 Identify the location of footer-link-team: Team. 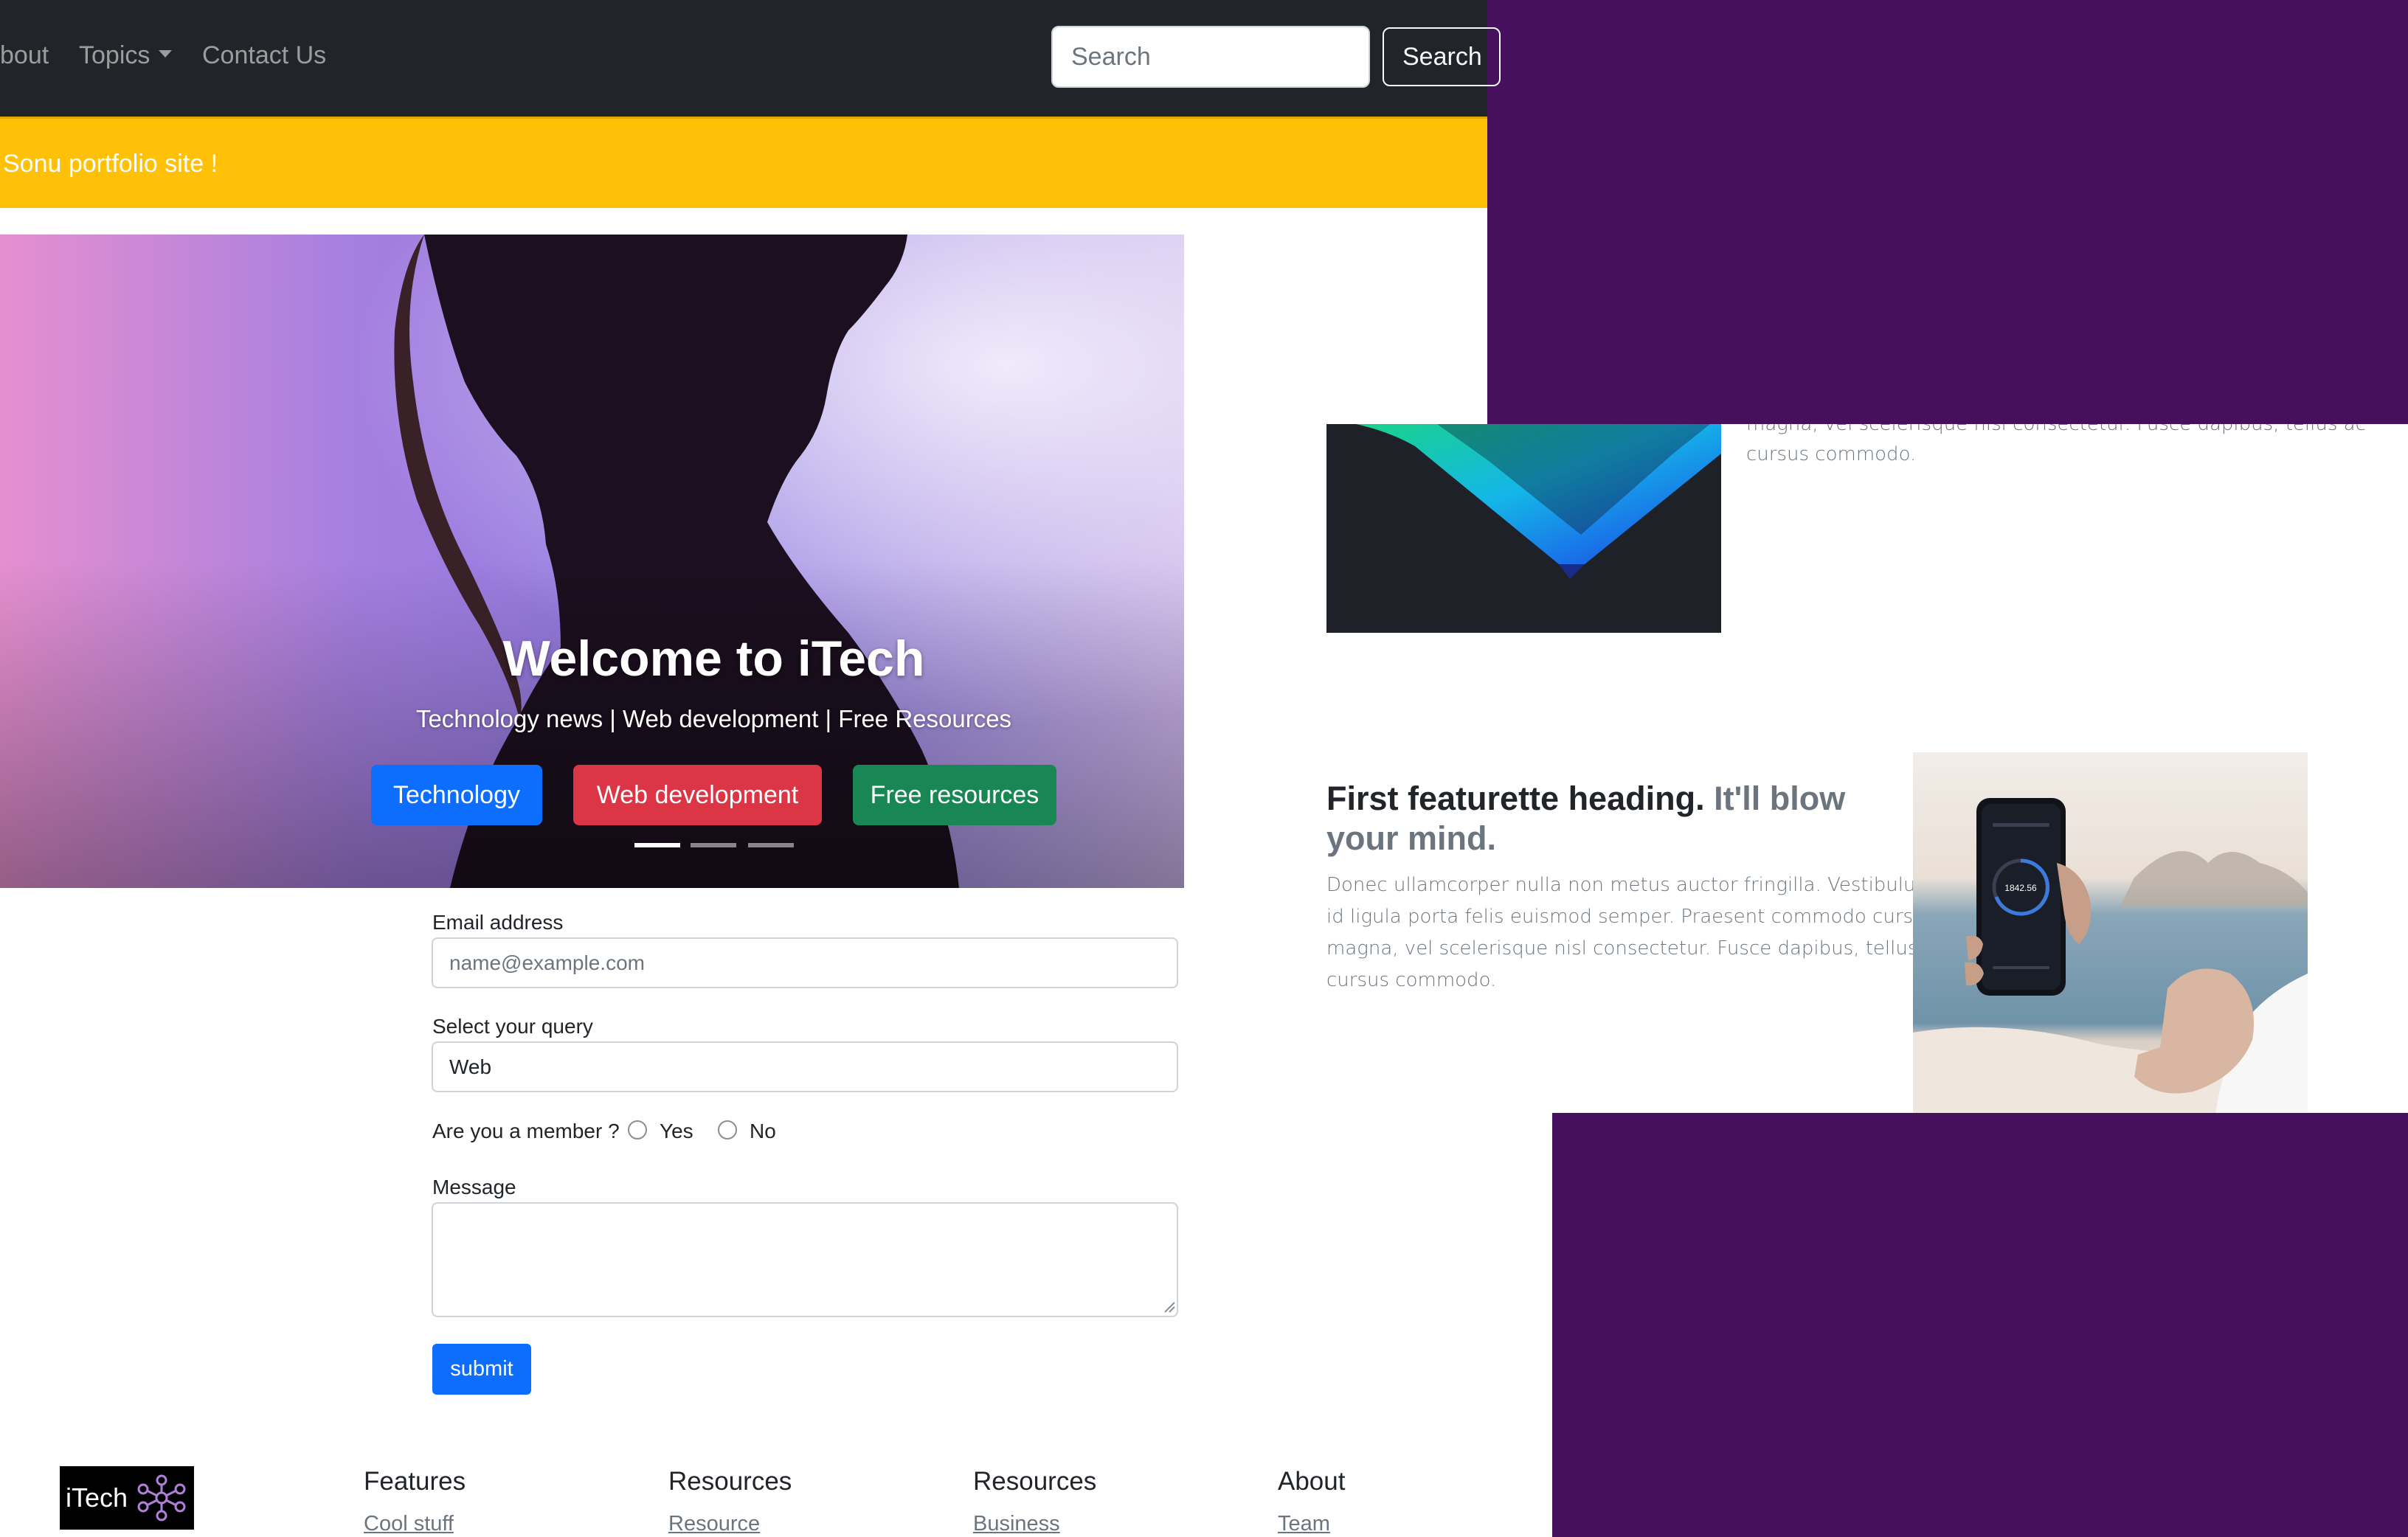
(1304, 1524).